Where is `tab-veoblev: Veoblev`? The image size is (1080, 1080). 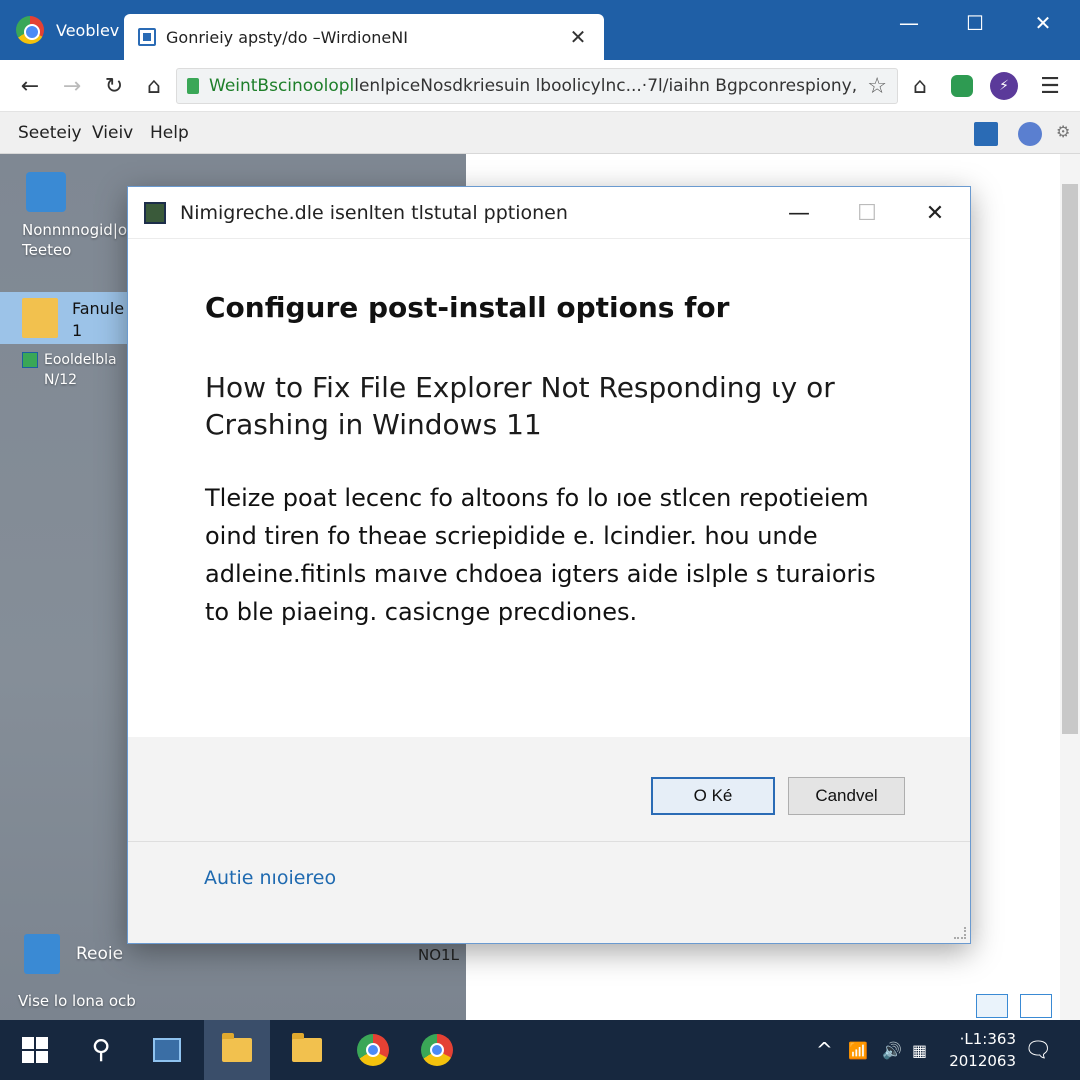 tab-veoblev: Veoblev is located at coordinates (64, 30).